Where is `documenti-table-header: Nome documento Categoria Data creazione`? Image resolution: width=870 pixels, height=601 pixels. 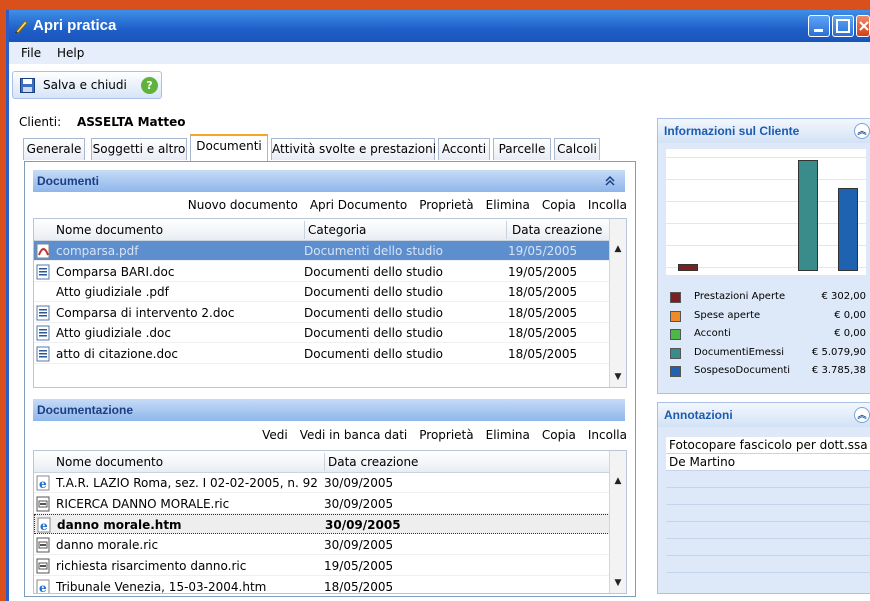
documenti-table-header: Nome documento Categoria Data creazione is located at coordinates (330, 230).